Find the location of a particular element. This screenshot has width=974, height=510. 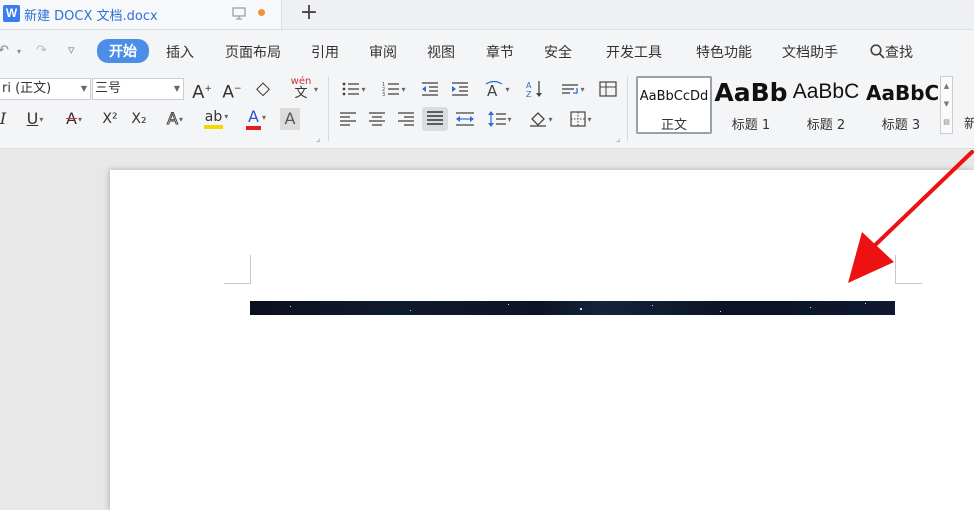

decrease-indent-icon is located at coordinates (430, 89).